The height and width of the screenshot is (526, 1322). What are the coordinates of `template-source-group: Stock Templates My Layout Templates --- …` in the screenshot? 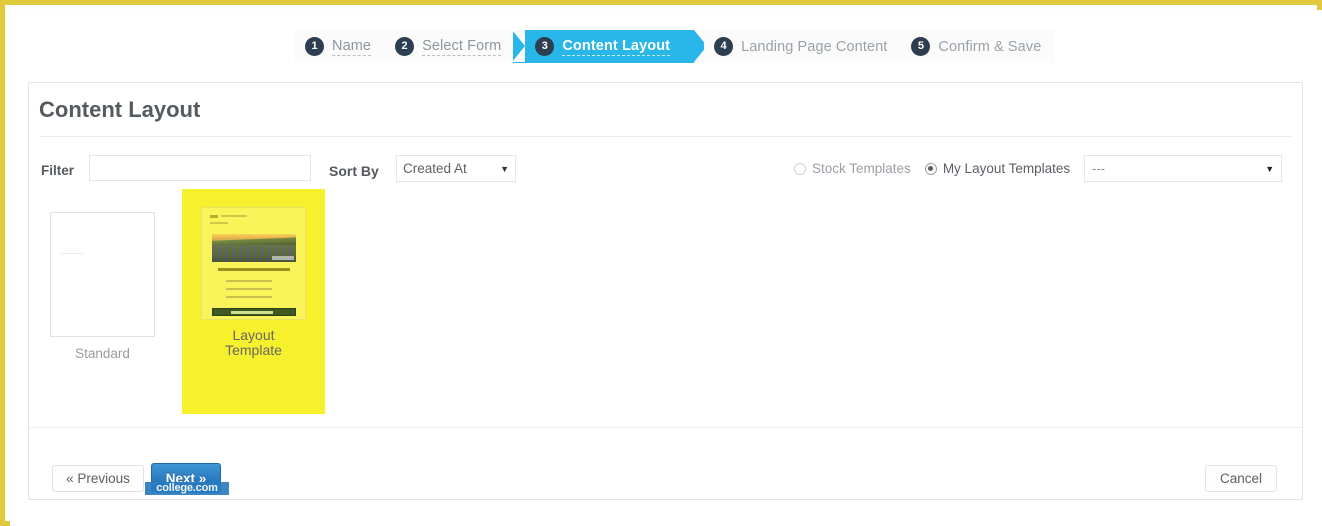 It's located at (1038, 168).